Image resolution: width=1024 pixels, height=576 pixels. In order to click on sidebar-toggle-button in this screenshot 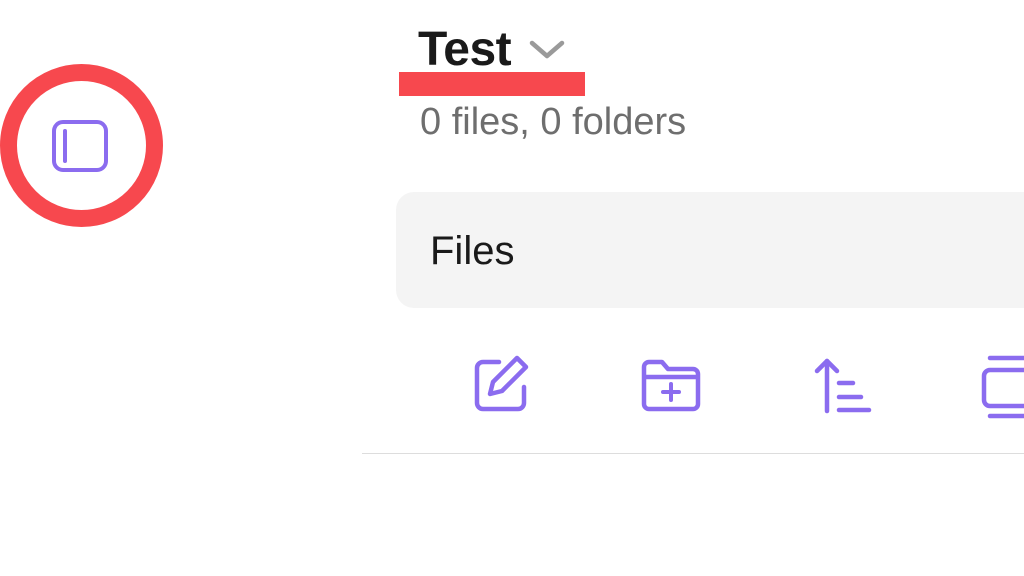, I will do `click(80, 146)`.